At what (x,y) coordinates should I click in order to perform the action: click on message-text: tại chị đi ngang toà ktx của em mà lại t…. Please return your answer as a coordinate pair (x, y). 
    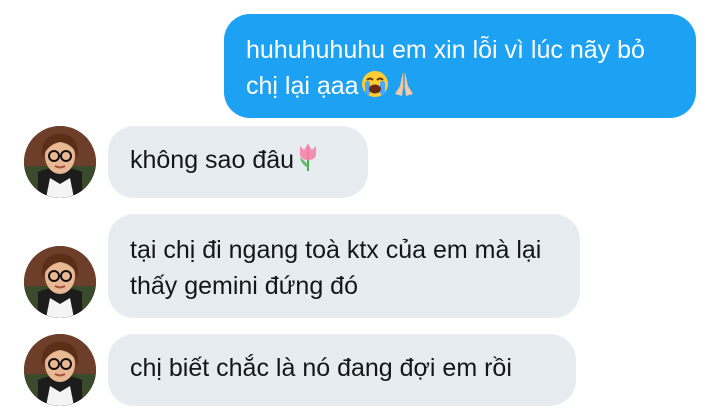
    Looking at the image, I should click on (336, 268).